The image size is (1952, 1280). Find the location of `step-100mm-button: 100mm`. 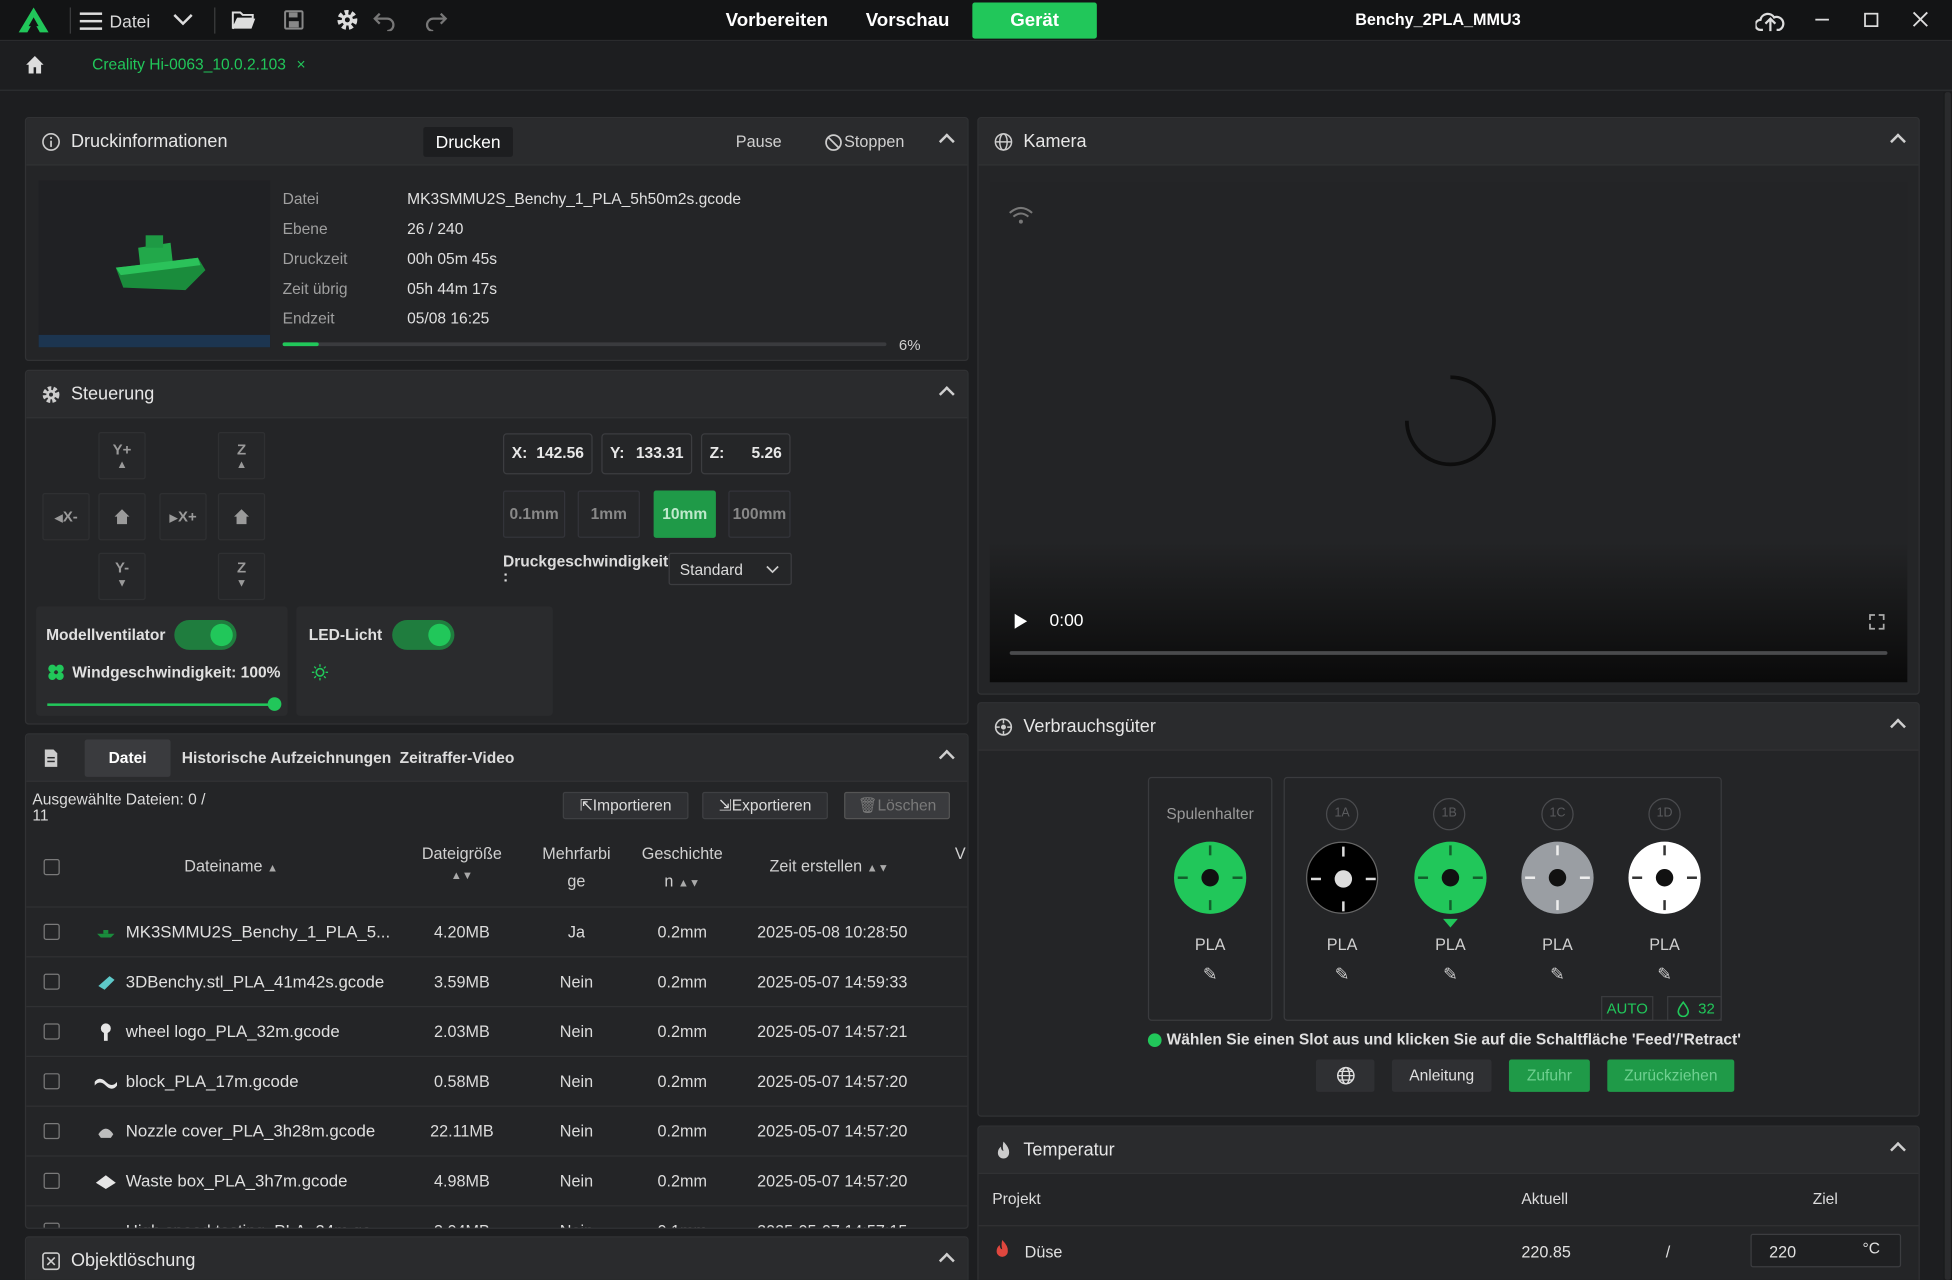

step-100mm-button: 100mm is located at coordinates (759, 514).